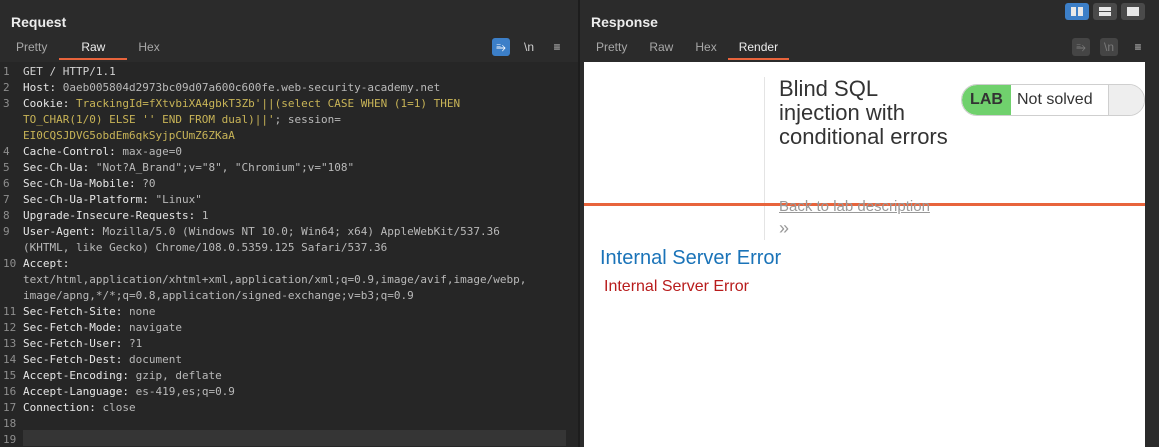  What do you see at coordinates (611, 48) in the screenshot?
I see `response-tab-pretty: Pretty` at bounding box center [611, 48].